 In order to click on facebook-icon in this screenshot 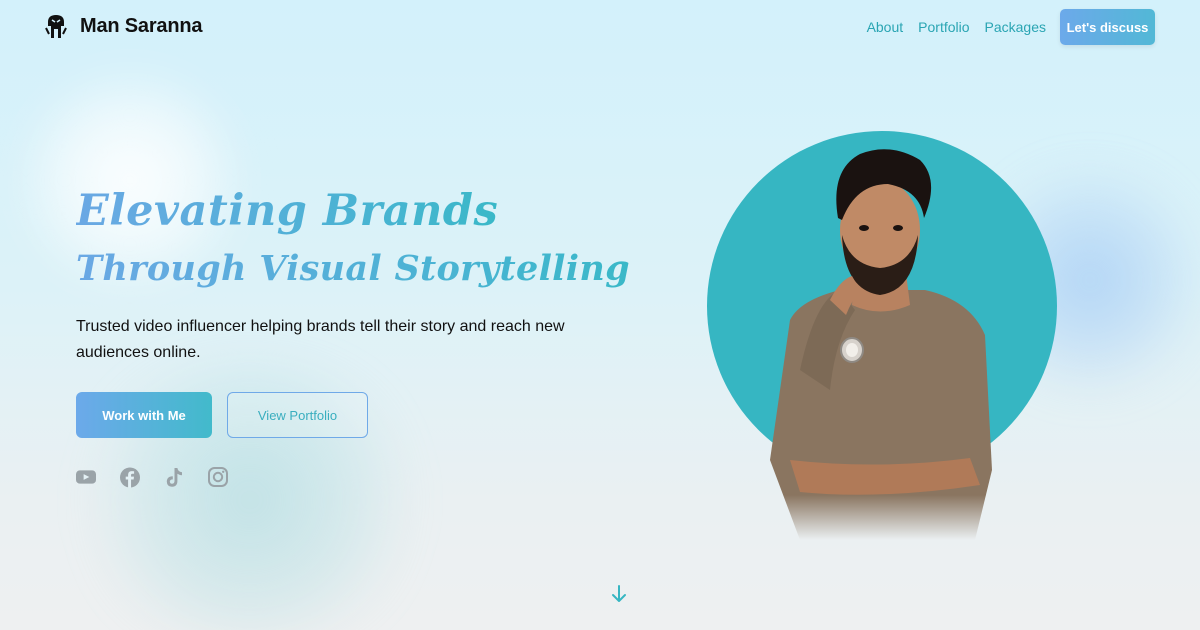, I will do `click(130, 477)`.